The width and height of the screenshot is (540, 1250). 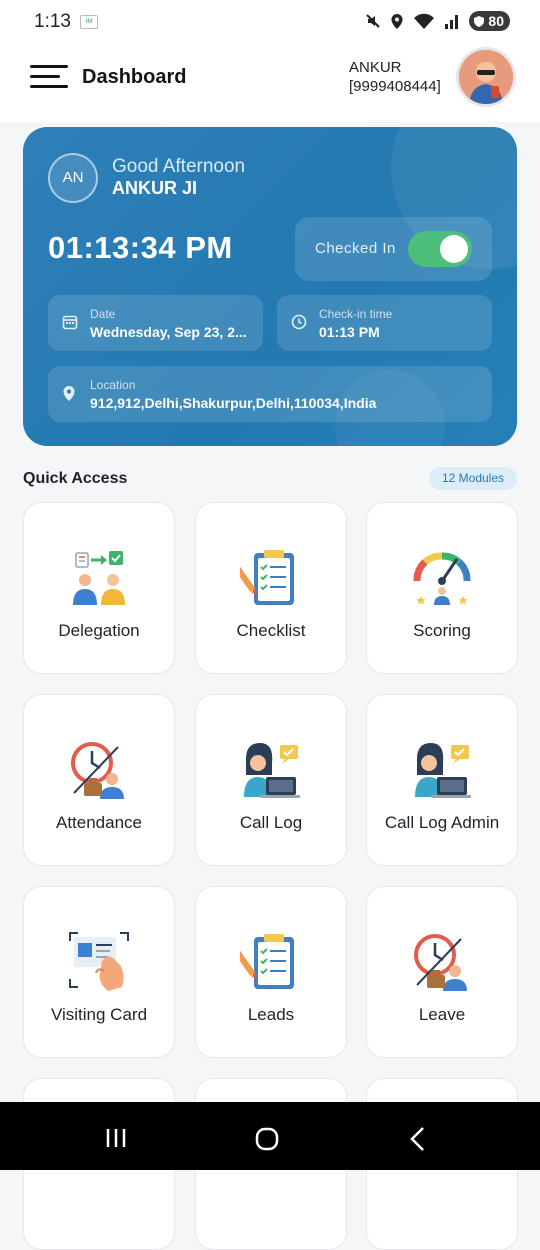 I want to click on back-icon, so click(x=418, y=1139).